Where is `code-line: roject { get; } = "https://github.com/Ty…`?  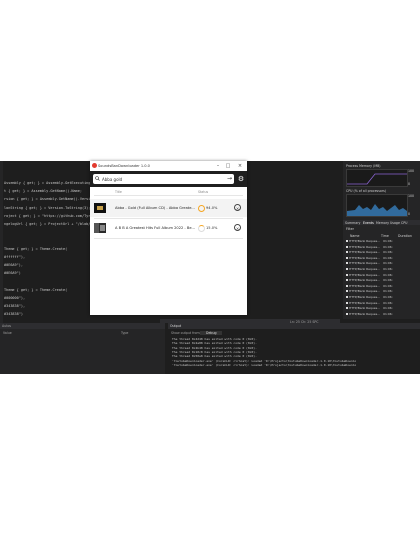 code-line: roject { get; } = "https://github.com/Ty… is located at coordinates (54, 215).